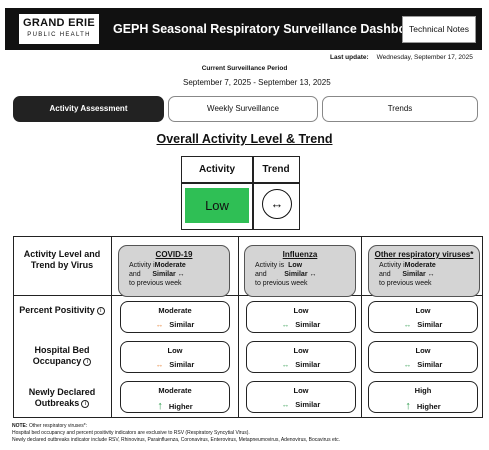 This screenshot has width=489, height=450. What do you see at coordinates (423, 357) in the screenshot?
I see `cell-other-hospital: Low ↔ Similar` at bounding box center [423, 357].